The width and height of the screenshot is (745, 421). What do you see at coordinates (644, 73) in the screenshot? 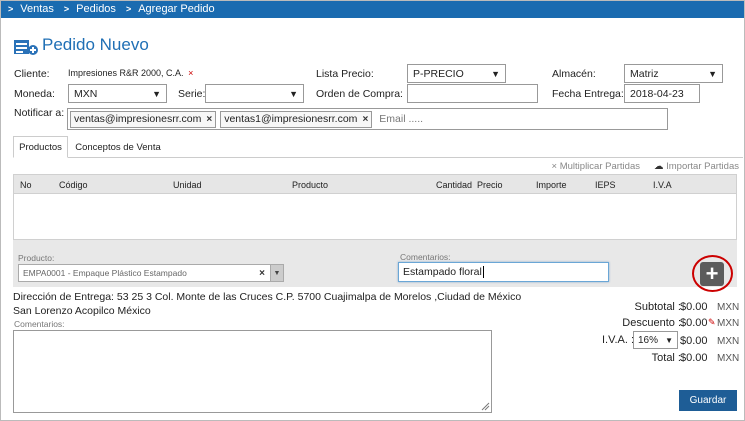
I see `almacen-value: Matriz` at bounding box center [644, 73].